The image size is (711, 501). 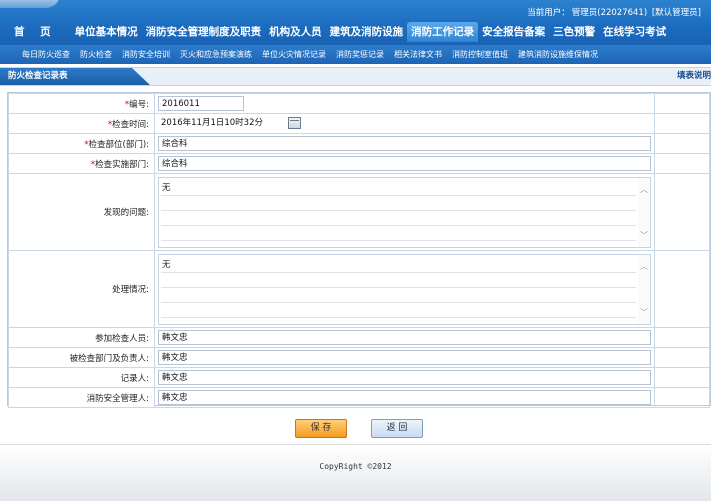 What do you see at coordinates (404, 163) in the screenshot?
I see `impl-dept-input: 综合科` at bounding box center [404, 163].